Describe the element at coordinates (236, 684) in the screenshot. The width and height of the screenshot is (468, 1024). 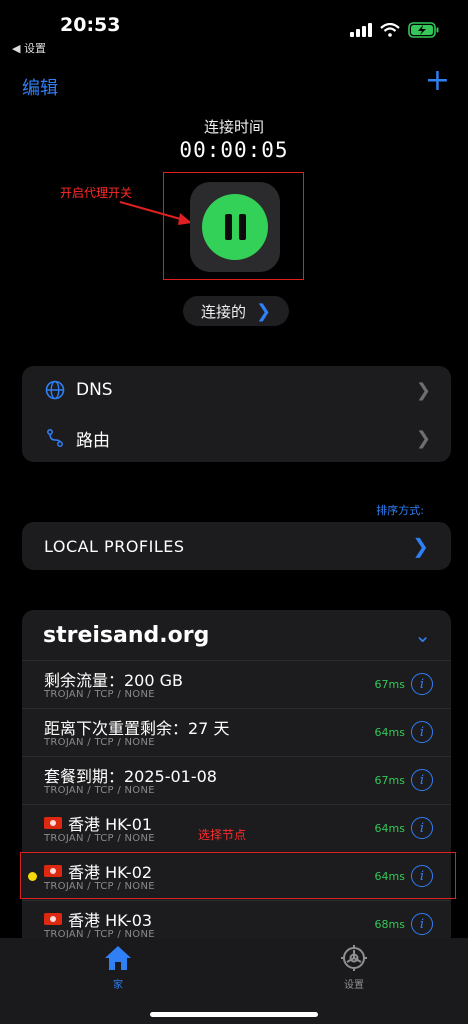
I see `node-row: 剩余流量：200 GB TROJAN / TCP / NONE 67ms i` at that location.